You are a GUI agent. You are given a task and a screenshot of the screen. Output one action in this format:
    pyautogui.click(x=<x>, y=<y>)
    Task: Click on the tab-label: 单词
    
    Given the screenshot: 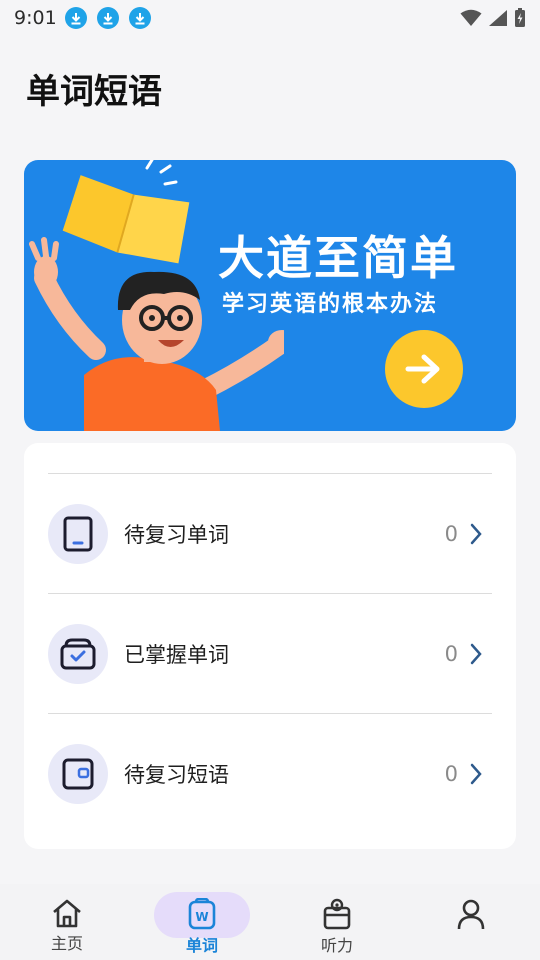 What is the action you would take?
    pyautogui.click(x=201, y=945)
    